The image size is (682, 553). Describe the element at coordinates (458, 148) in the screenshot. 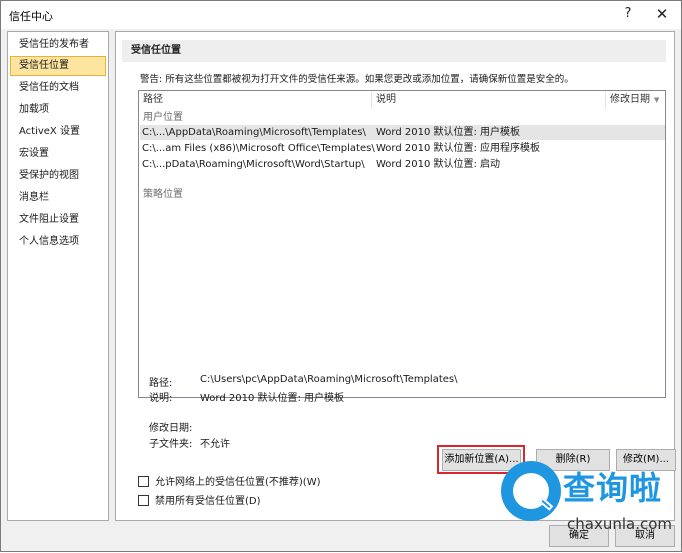

I see `row-description: Word 2010 默认位置: 应用程序模板` at that location.